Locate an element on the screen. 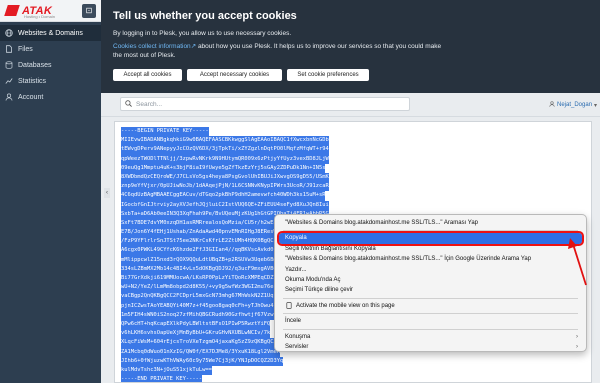 The height and width of the screenshot is (383, 600). logo-bar: ATAK Hosting • Domain ⊡ is located at coordinates (50, 11).